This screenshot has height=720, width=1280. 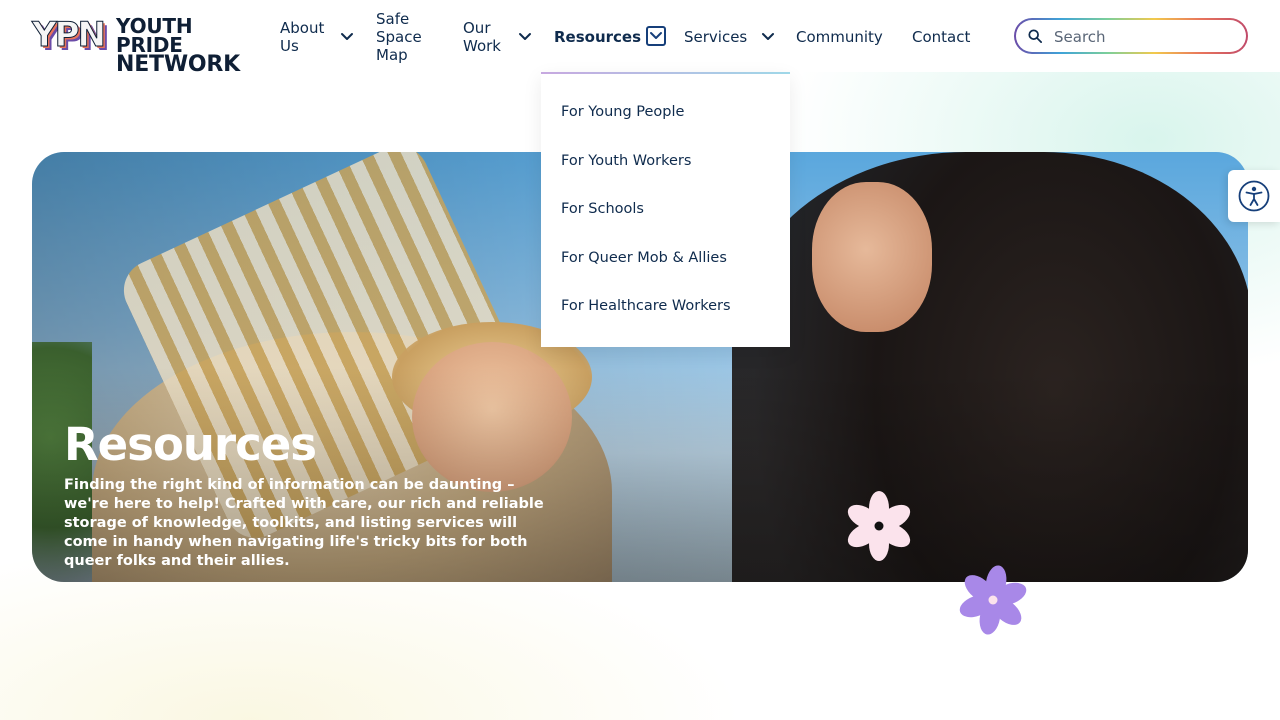 What do you see at coordinates (839, 37) in the screenshot?
I see `nav-community: Community` at bounding box center [839, 37].